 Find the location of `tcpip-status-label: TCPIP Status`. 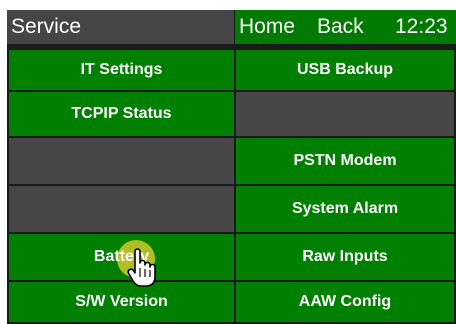

tcpip-status-label: TCPIP Status is located at coordinates (121, 113).